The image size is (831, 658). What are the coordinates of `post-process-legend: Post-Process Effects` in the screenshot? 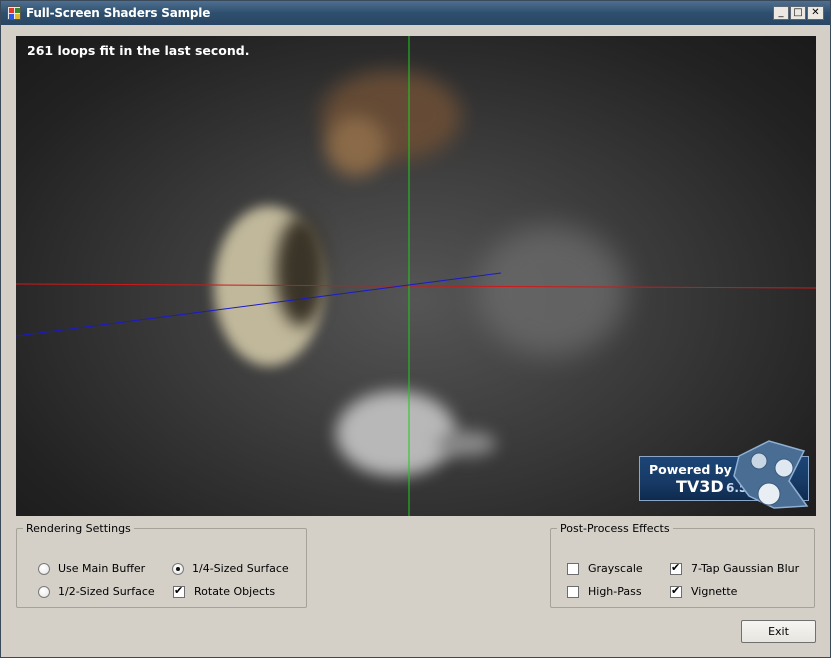 It's located at (615, 528).